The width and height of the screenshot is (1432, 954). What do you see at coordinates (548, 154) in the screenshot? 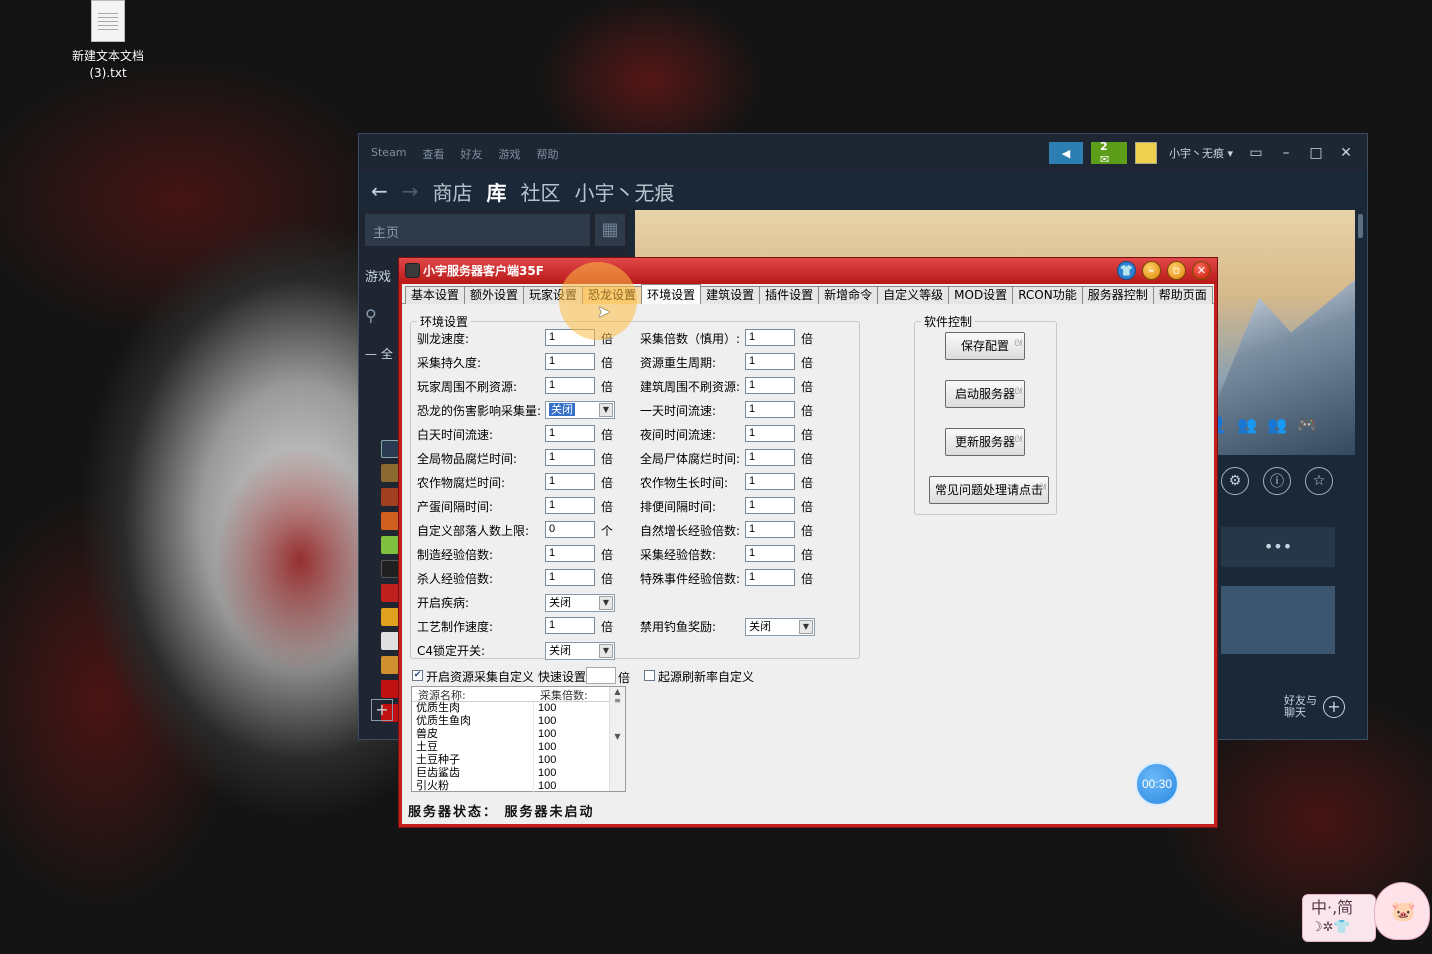
I see `steam-menu-help: 帮助` at bounding box center [548, 154].